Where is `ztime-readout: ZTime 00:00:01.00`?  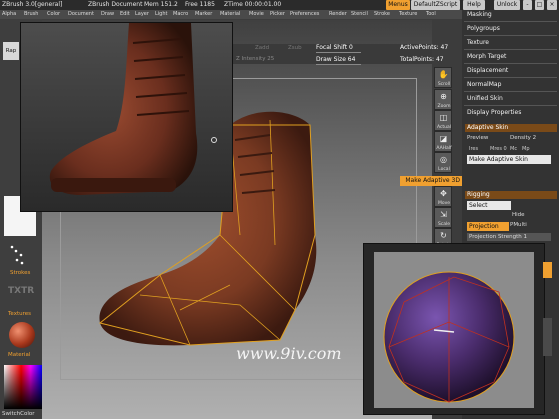
ztime-readout: ZTime 00:00:01.00 is located at coordinates (253, 4).